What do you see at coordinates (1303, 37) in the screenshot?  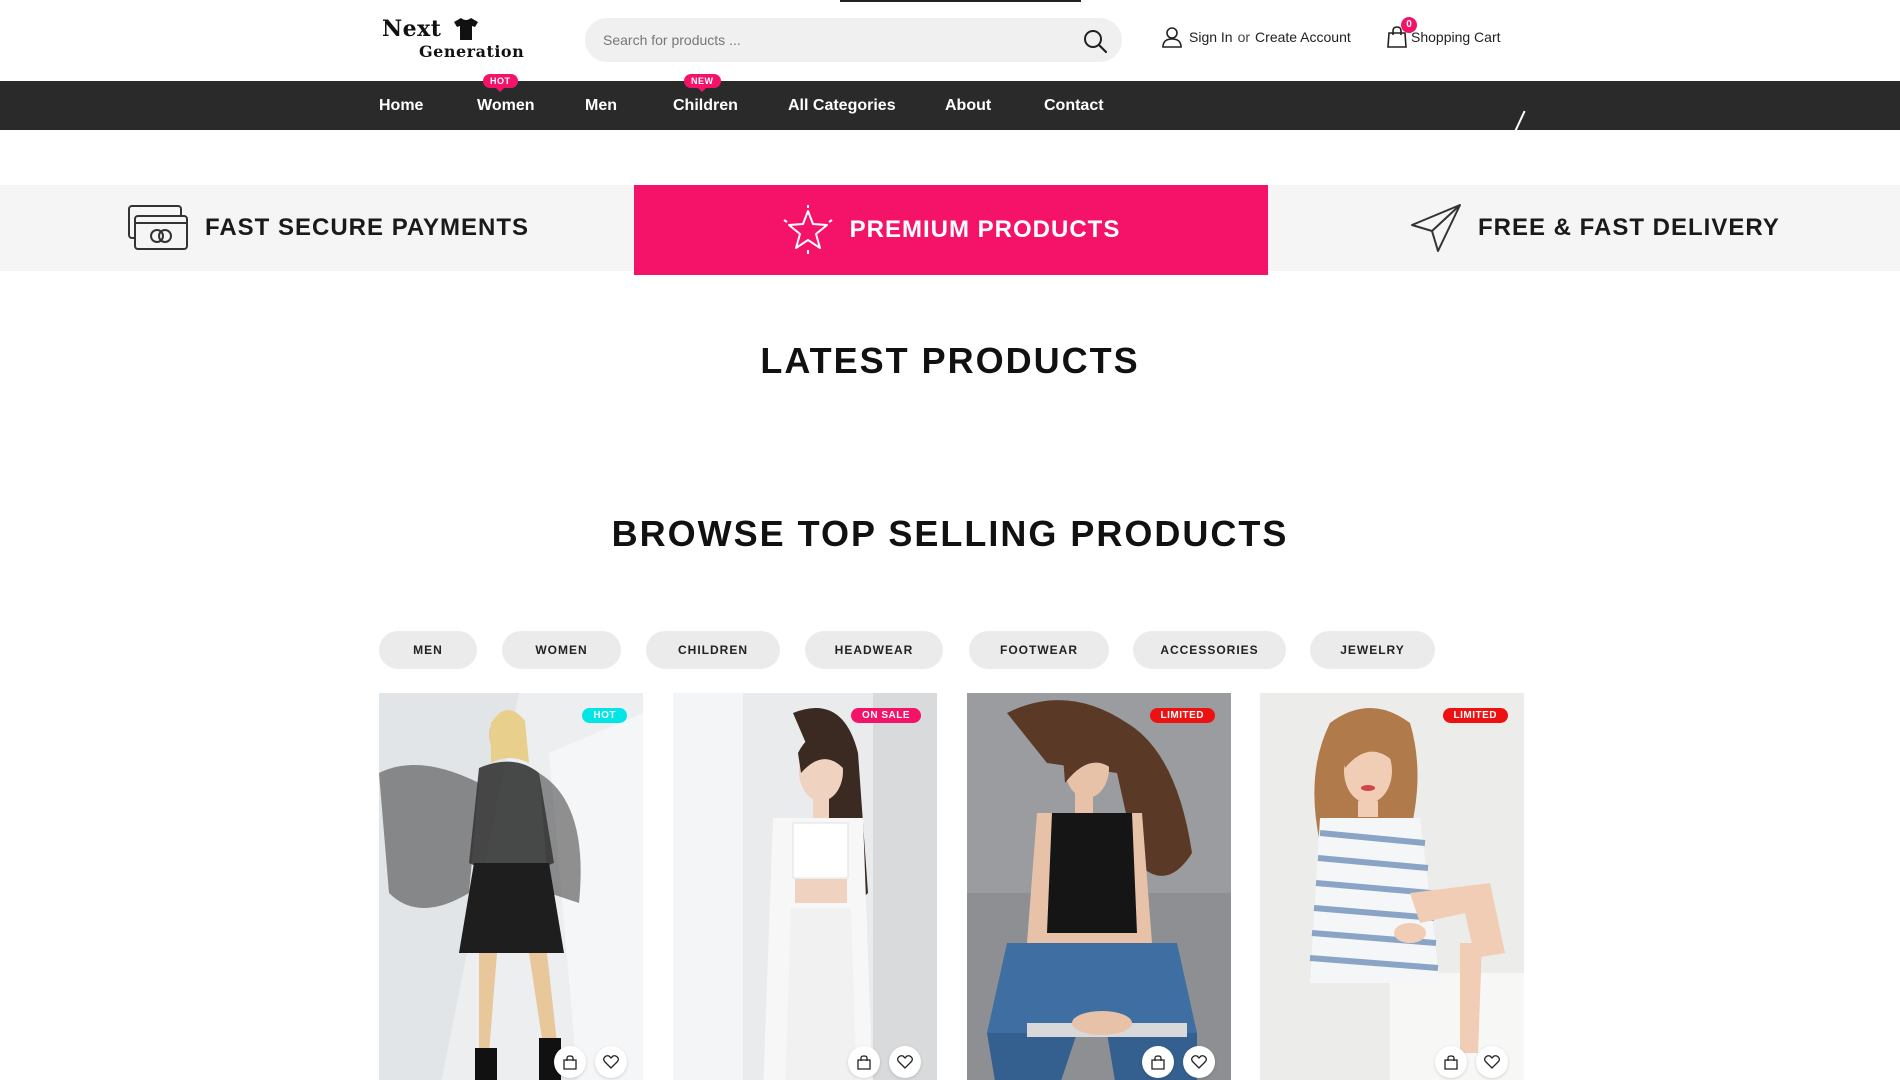 I see `create-account-link: Create Account` at bounding box center [1303, 37].